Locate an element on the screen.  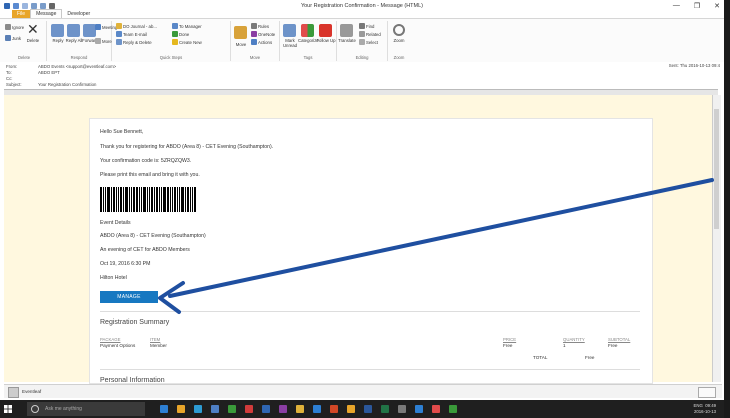
select-label: Select is located at coordinates (372, 42).